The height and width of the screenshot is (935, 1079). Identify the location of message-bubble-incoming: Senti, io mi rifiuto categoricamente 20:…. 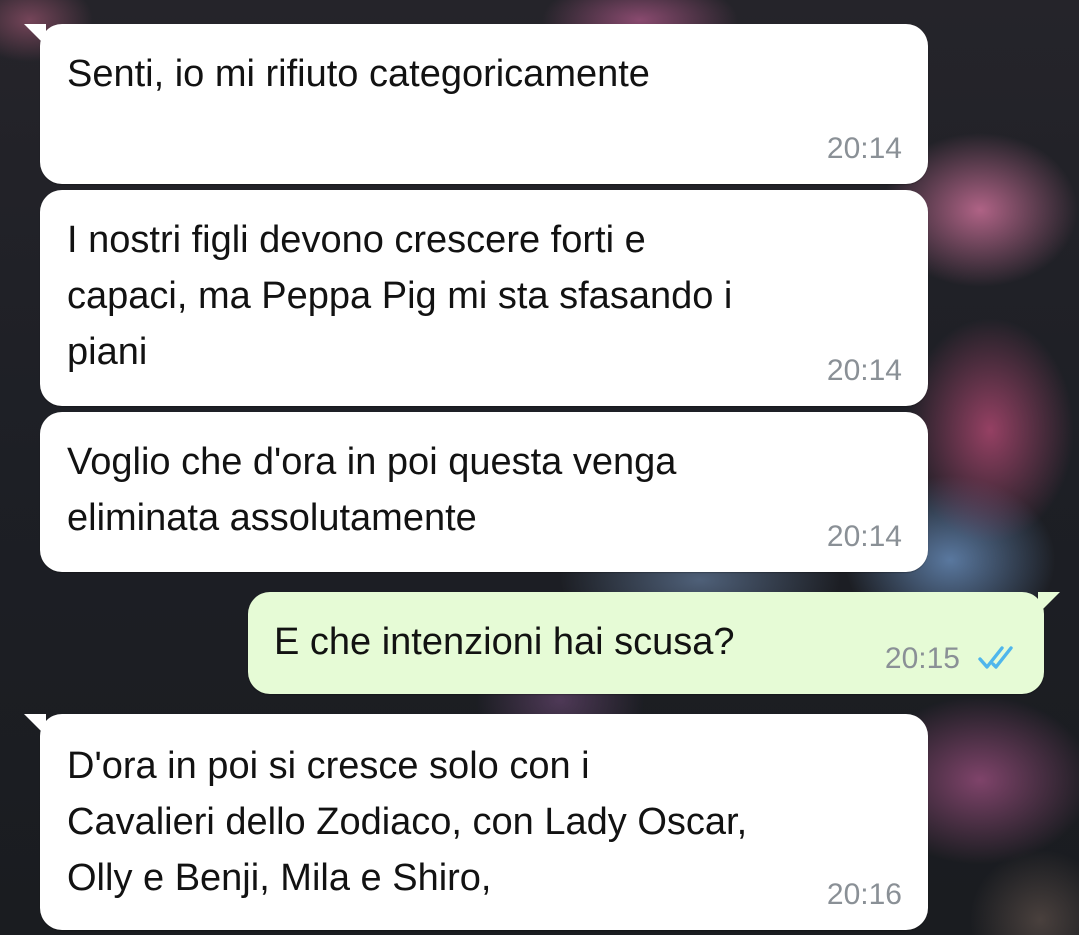
(476, 104).